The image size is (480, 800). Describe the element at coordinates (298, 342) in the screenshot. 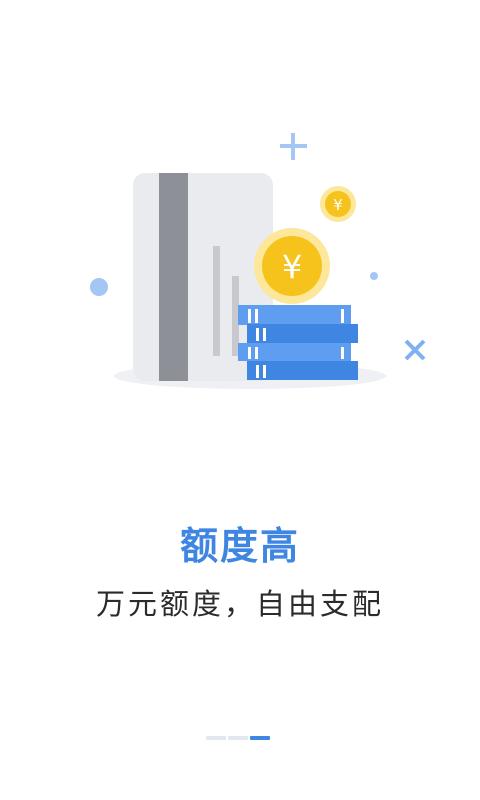

I see `book-stack-icon` at that location.